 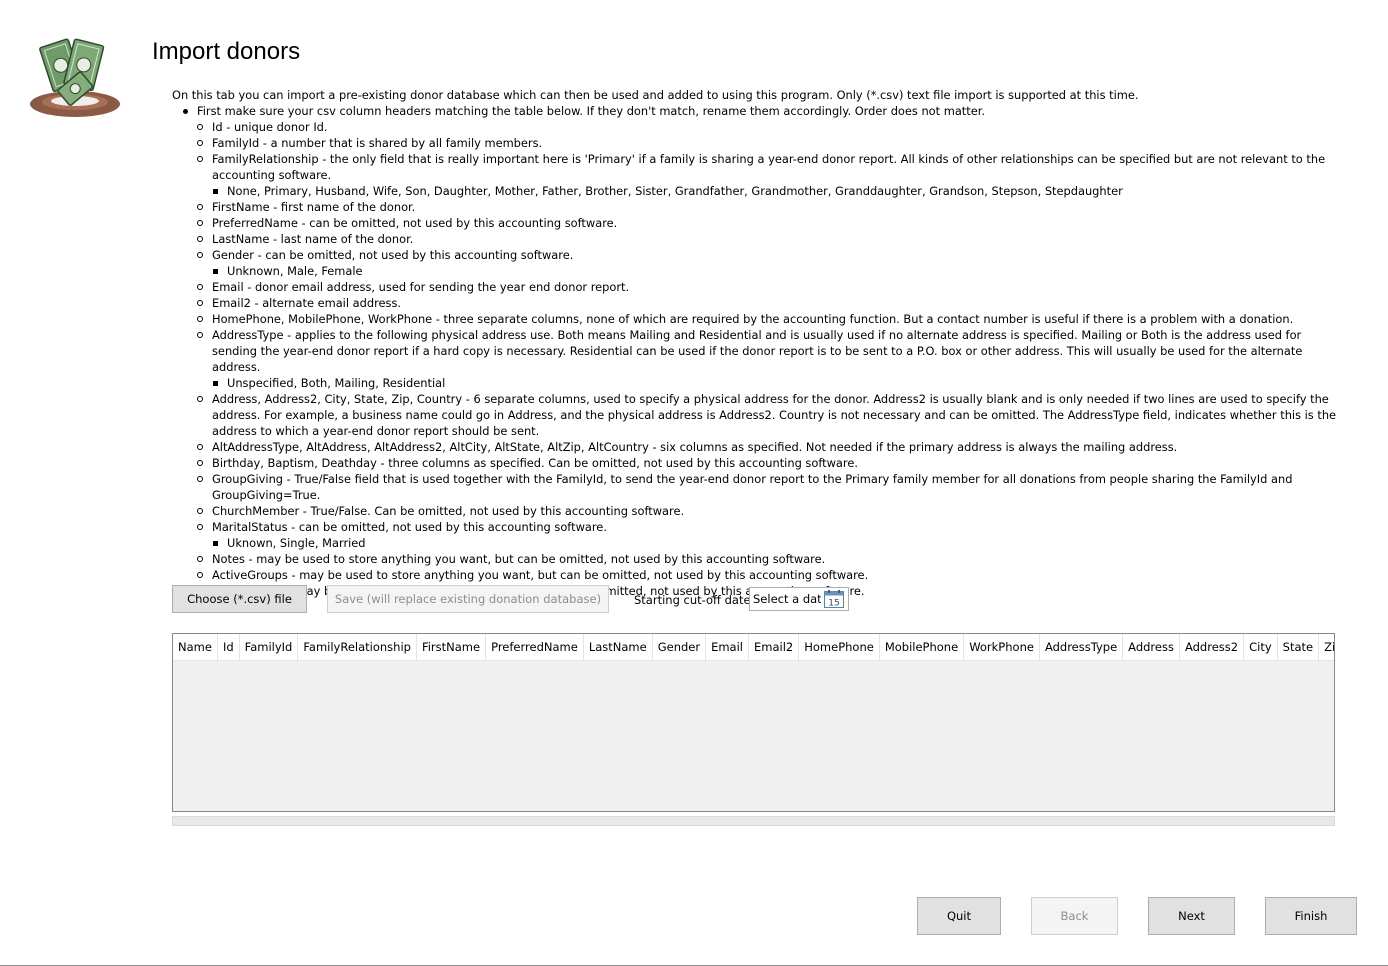 I want to click on column-header: WorkPhone, so click(x=1002, y=647).